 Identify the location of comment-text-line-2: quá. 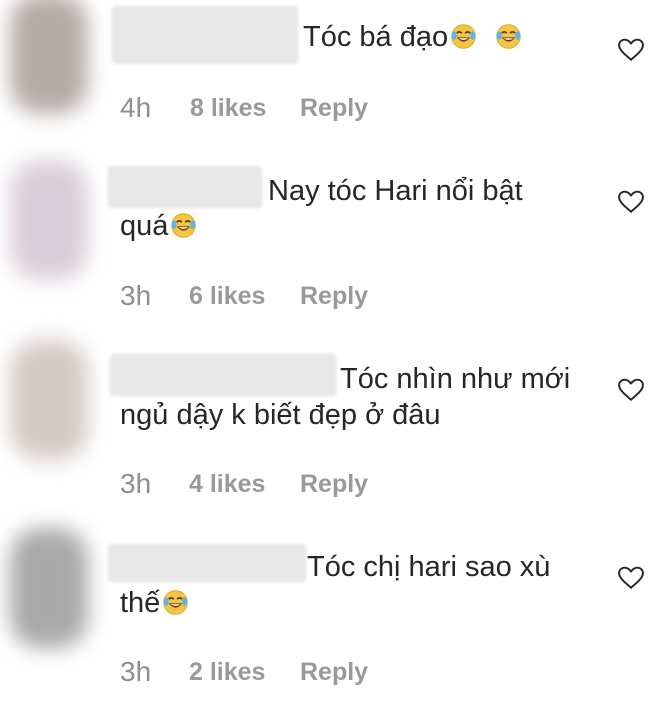
(158, 226).